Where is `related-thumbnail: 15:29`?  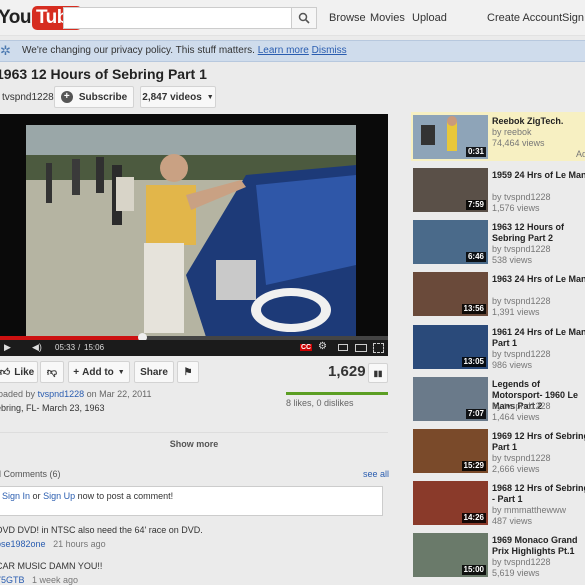 related-thumbnail: 15:29 is located at coordinates (450, 451).